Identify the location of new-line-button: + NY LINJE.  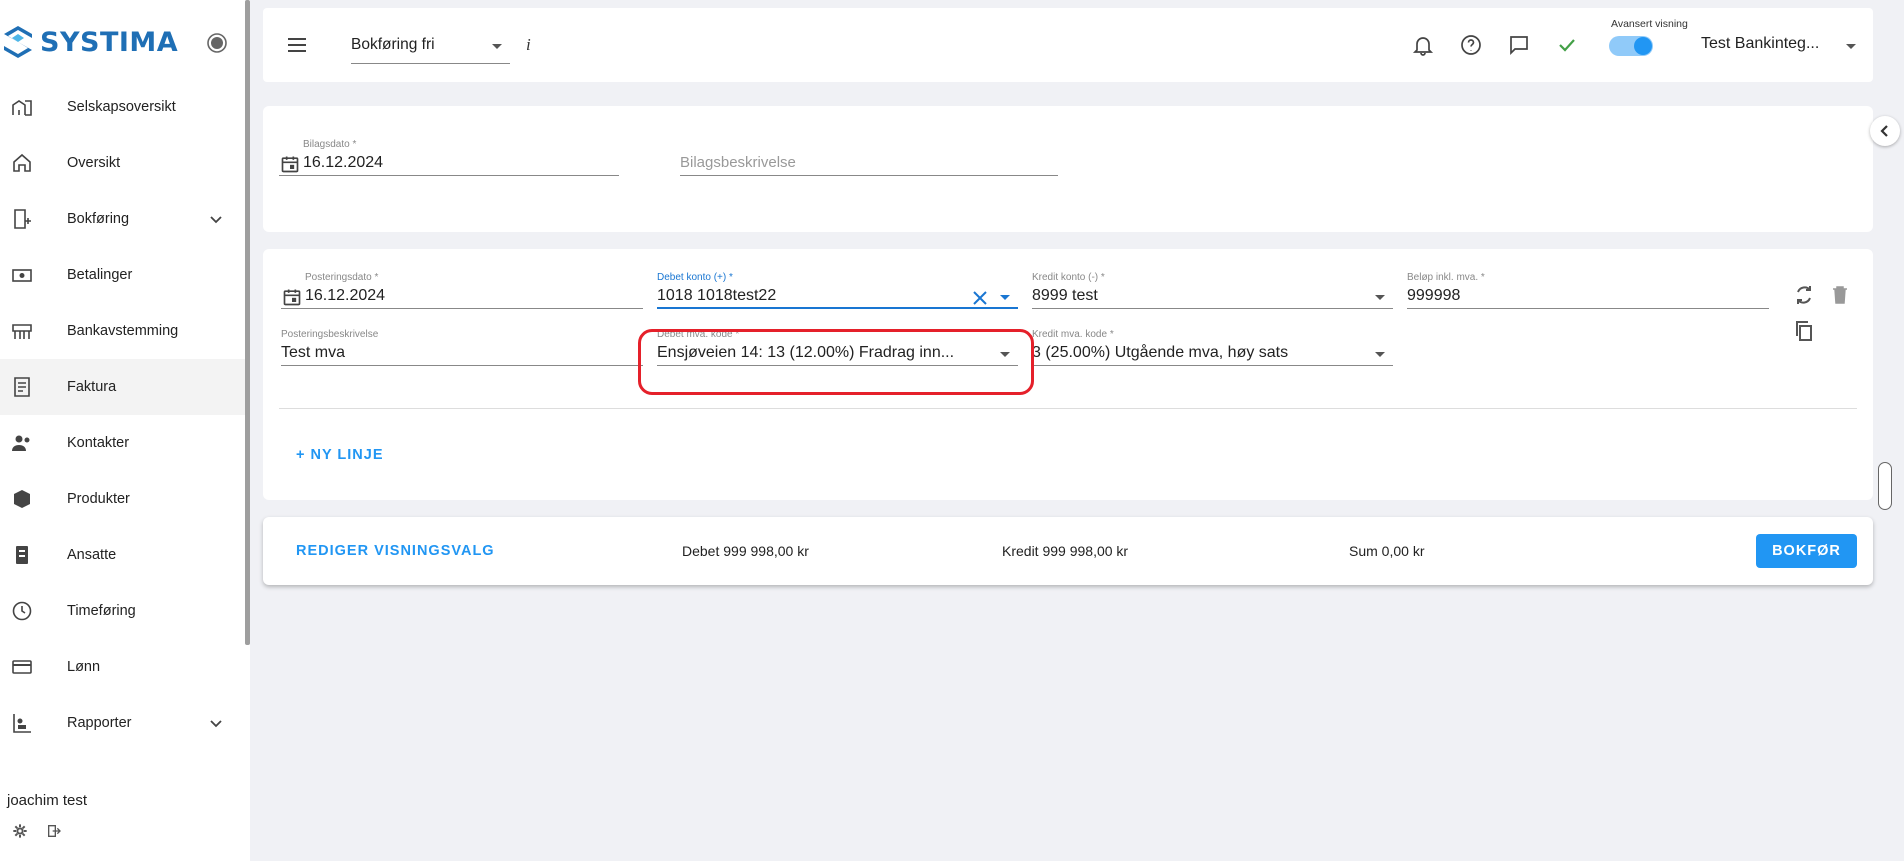
(340, 455).